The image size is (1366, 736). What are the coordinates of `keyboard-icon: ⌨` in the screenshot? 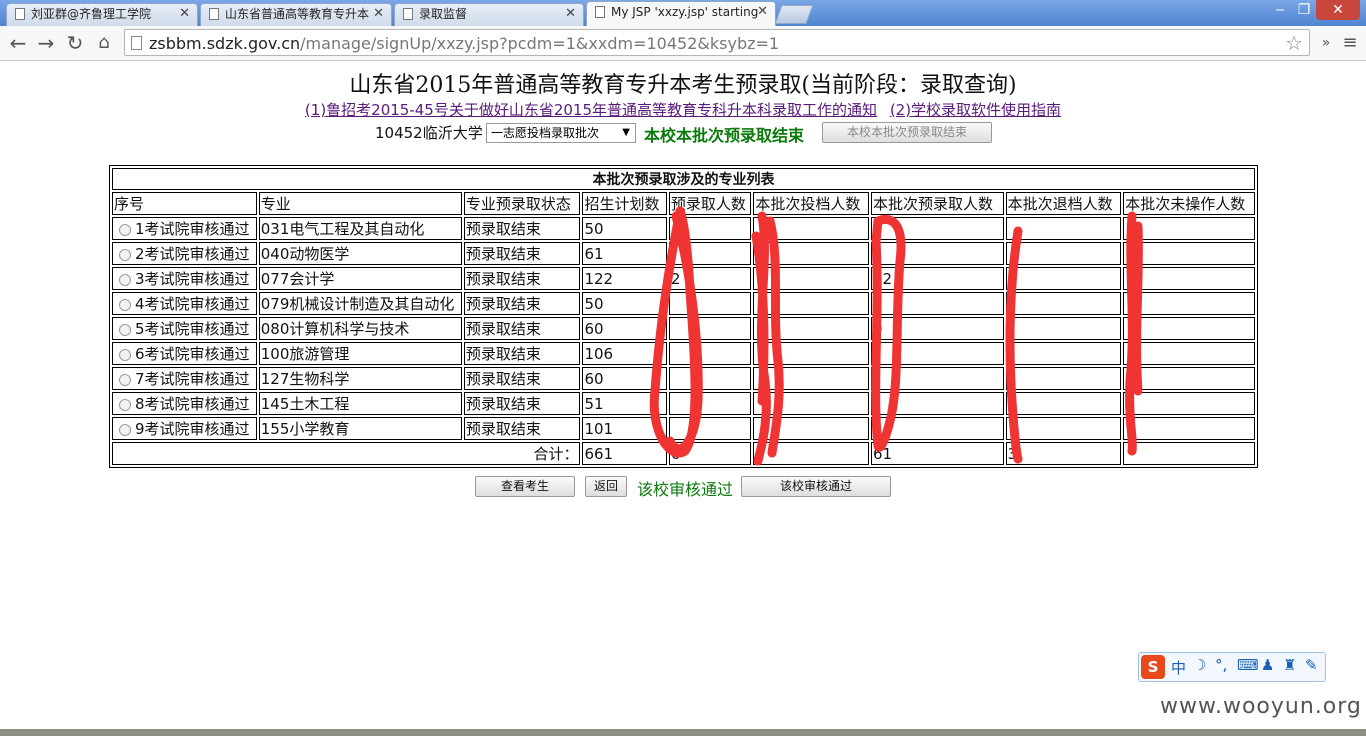 It's located at (1248, 665).